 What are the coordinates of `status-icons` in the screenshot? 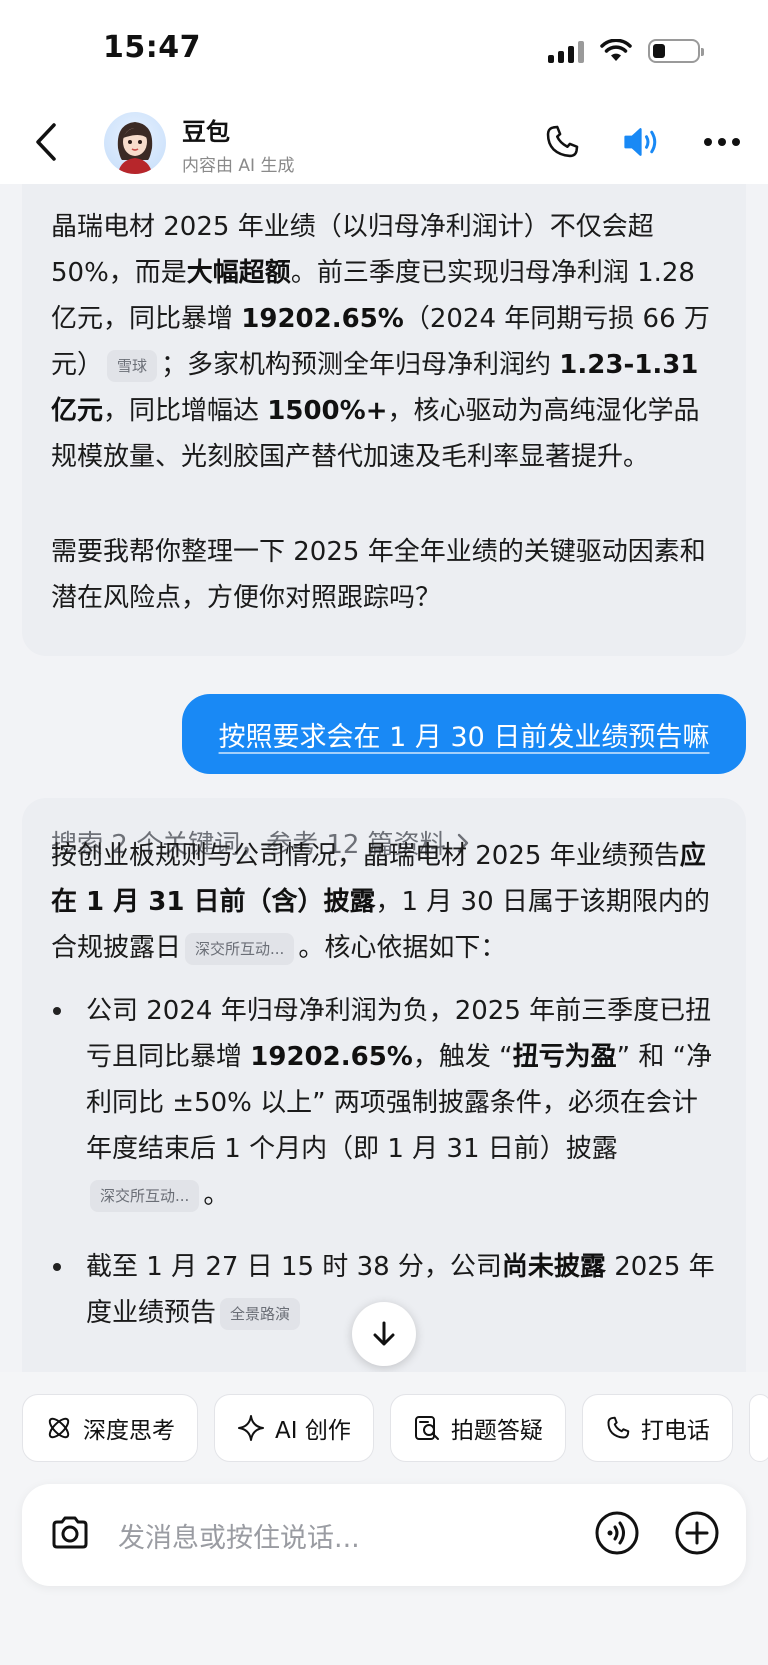 It's located at (626, 51).